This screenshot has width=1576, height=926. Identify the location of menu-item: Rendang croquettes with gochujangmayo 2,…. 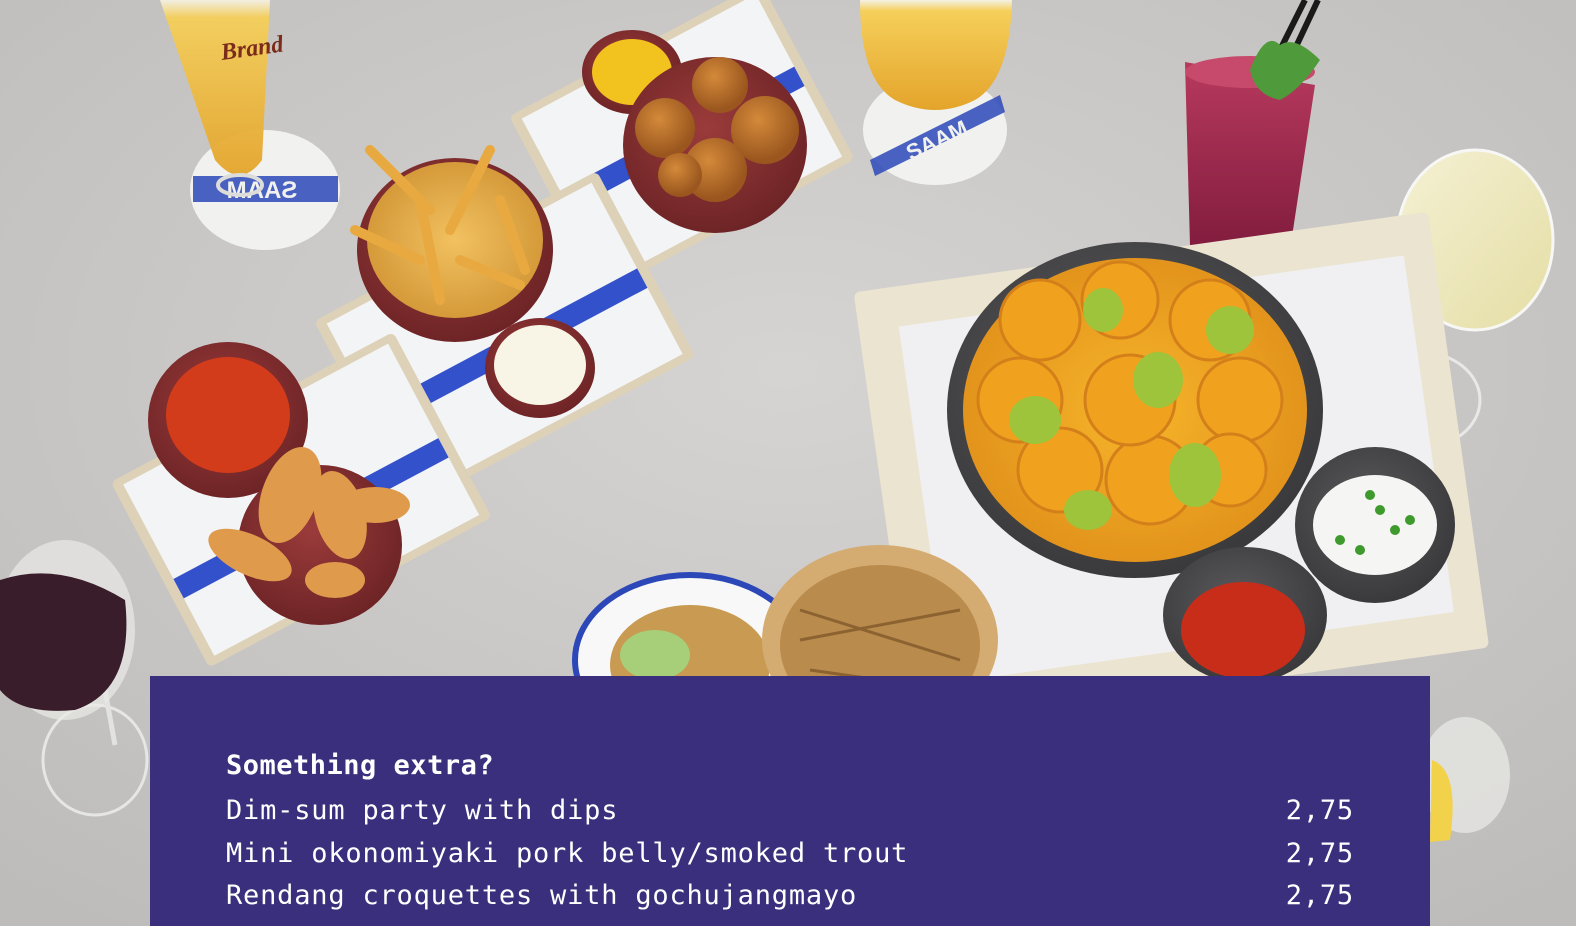
(790, 896).